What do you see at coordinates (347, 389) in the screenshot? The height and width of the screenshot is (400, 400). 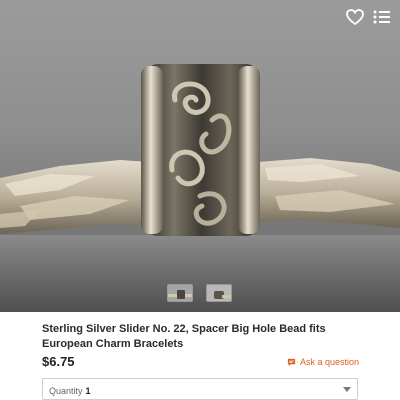 I see `chevron-down-icon` at bounding box center [347, 389].